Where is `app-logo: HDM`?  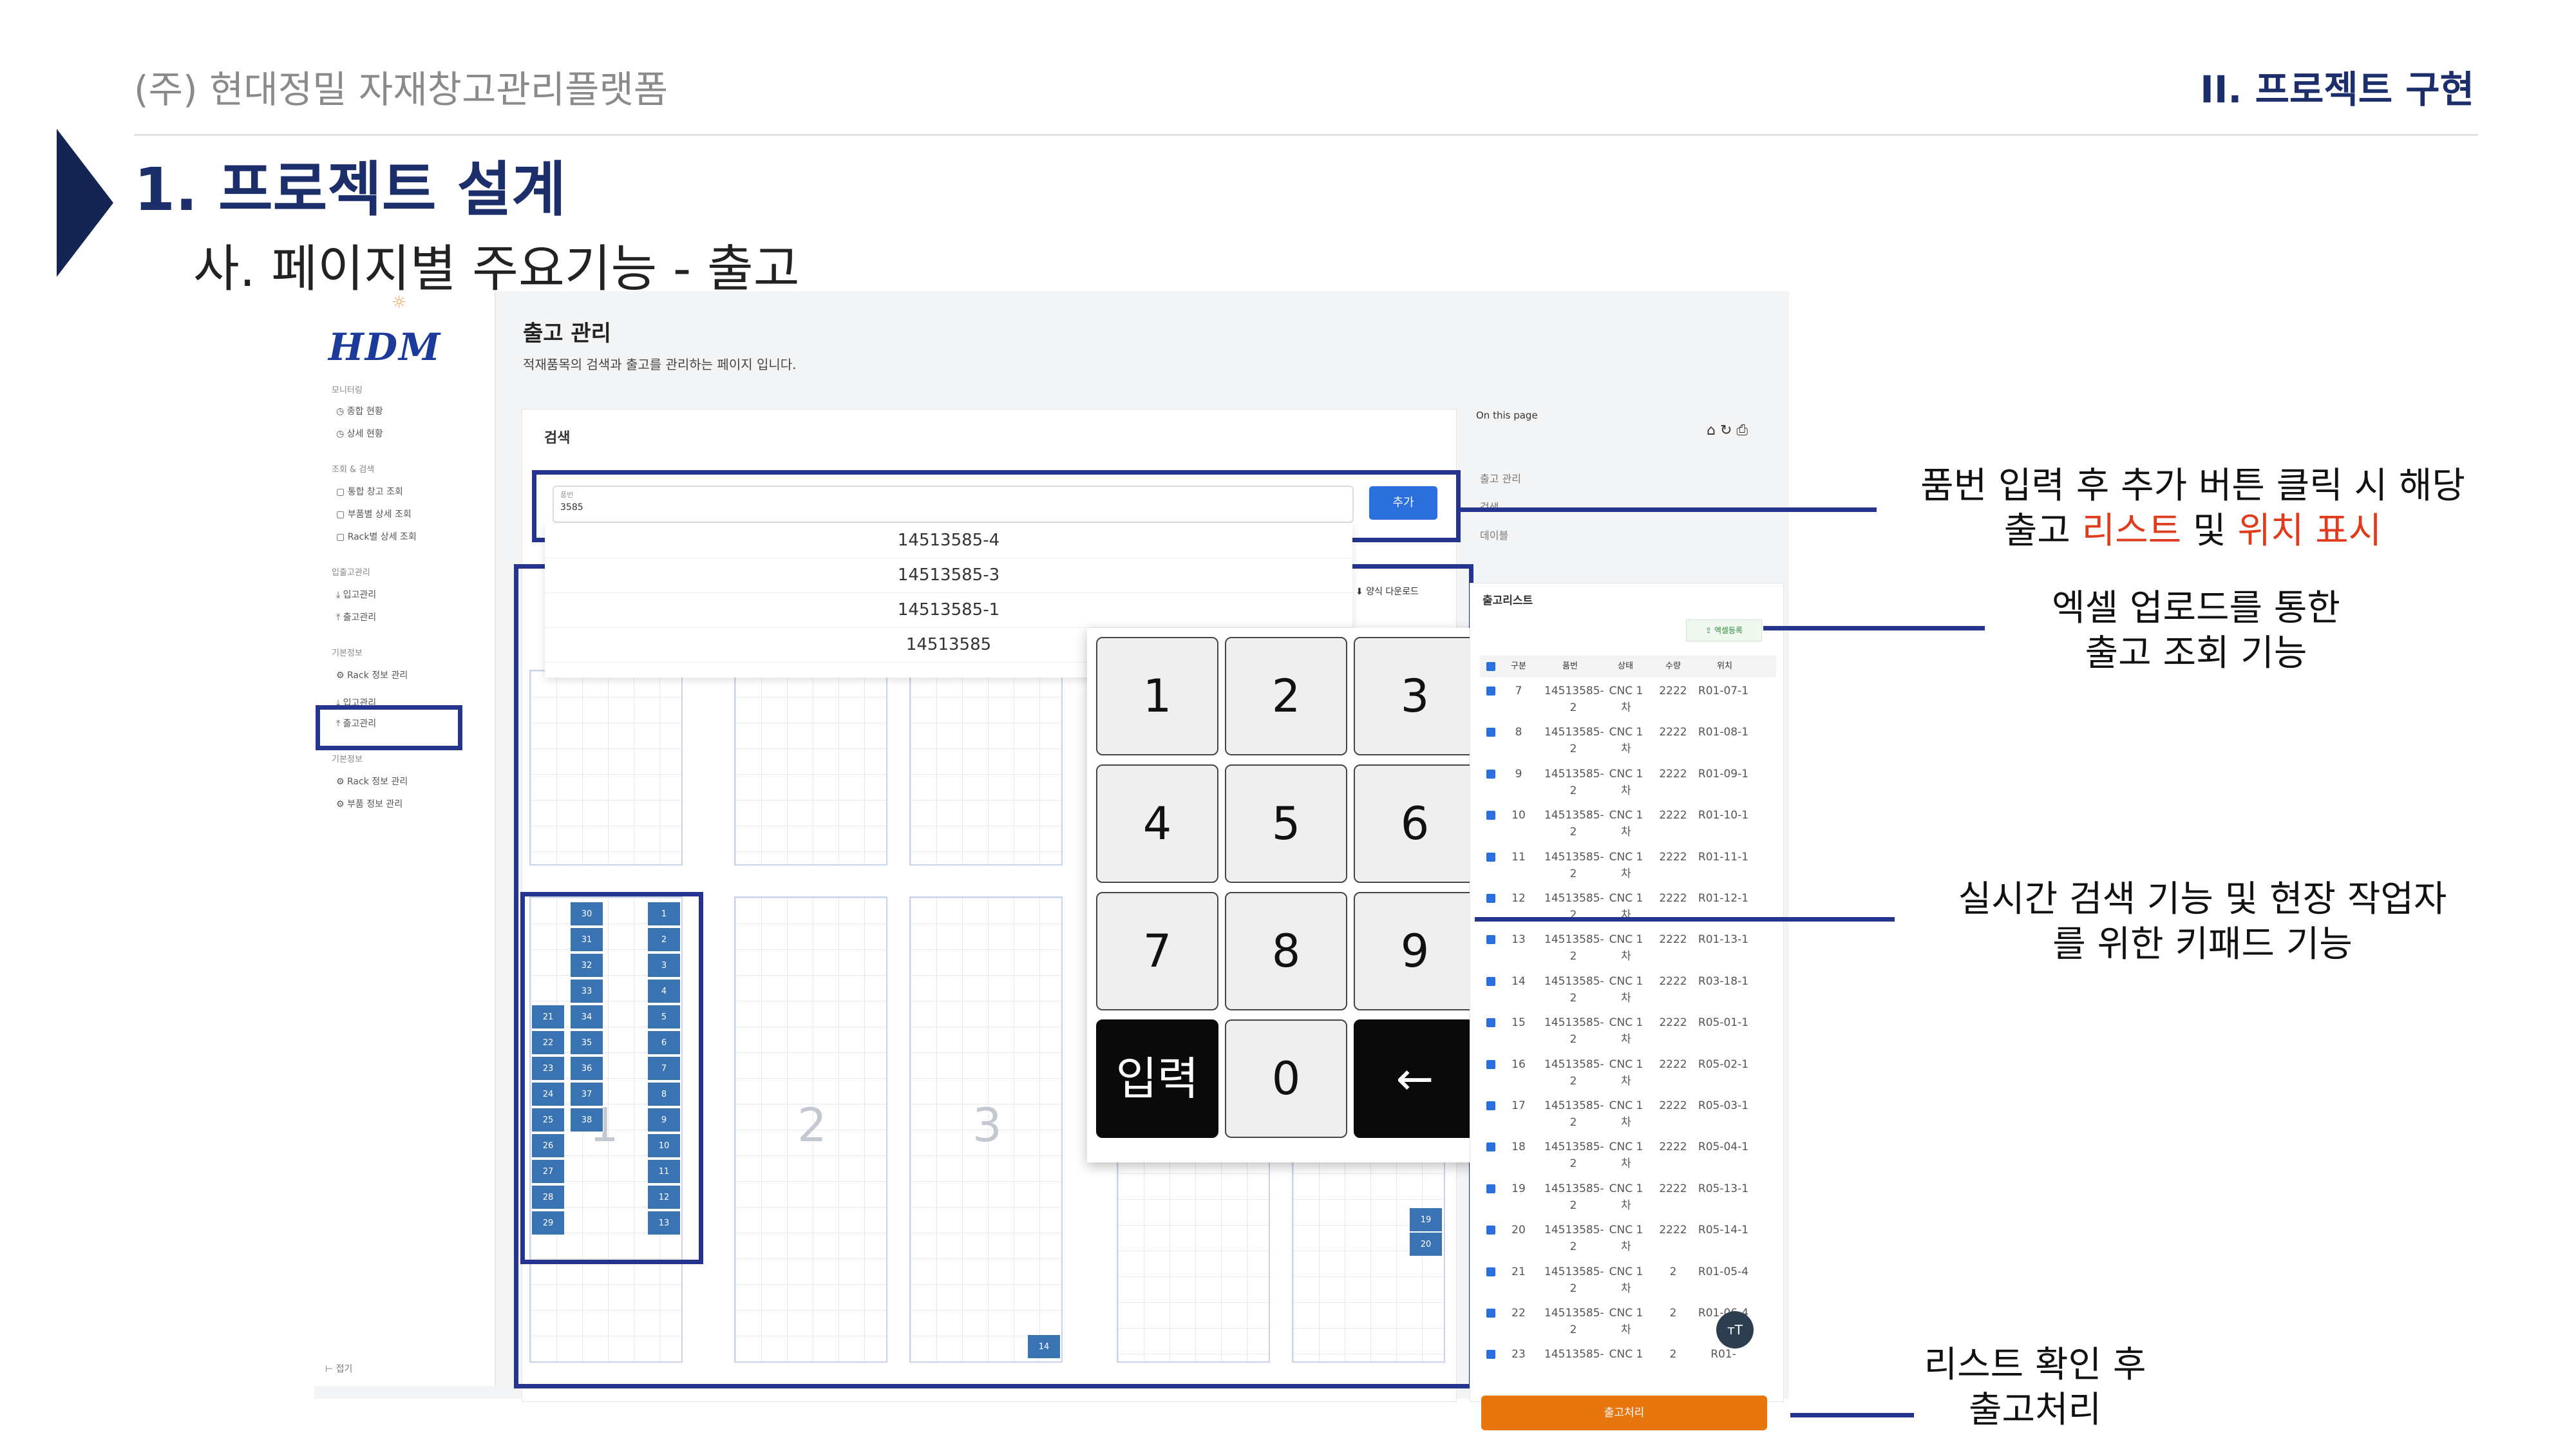 app-logo: HDM is located at coordinates (384, 347).